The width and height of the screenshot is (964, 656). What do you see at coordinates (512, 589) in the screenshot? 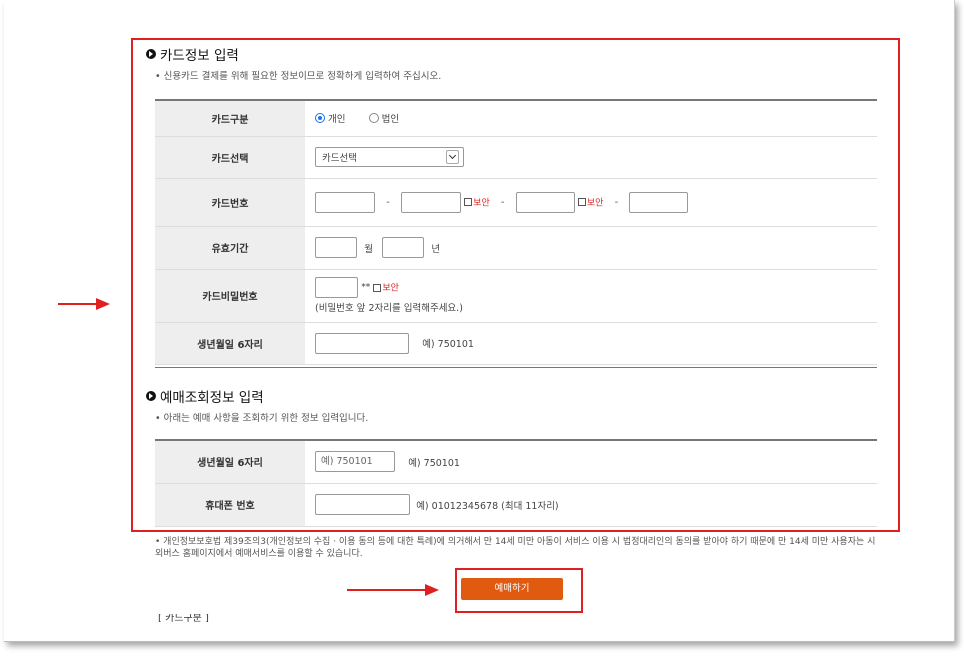
I see `reserve-button: 예매하기` at bounding box center [512, 589].